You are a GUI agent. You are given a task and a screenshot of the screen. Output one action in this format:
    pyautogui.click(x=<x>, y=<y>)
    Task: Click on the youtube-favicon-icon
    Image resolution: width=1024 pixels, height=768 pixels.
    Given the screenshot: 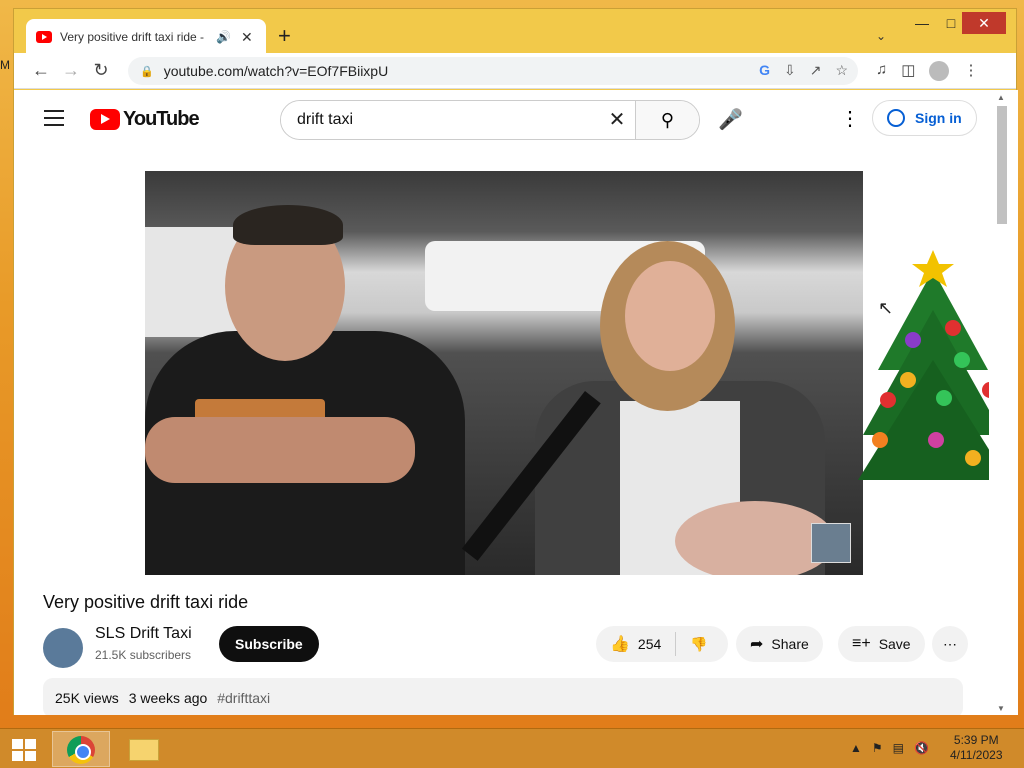 What is the action you would take?
    pyautogui.click(x=44, y=37)
    